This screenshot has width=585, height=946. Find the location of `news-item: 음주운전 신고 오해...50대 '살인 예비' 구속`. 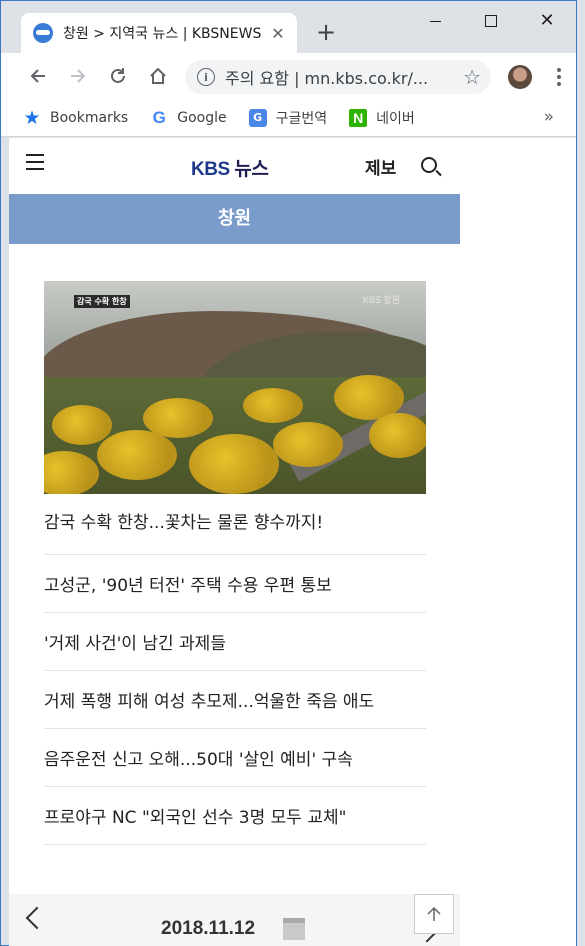

news-item: 음주운전 신고 오해...50대 '살인 예비' 구속 is located at coordinates (235, 758).